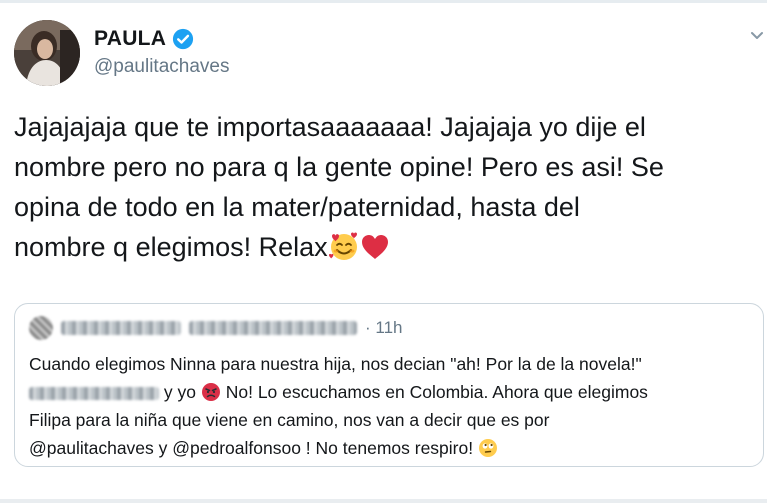  Describe the element at coordinates (130, 39) in the screenshot. I see `author-display-name: PAULA` at that location.